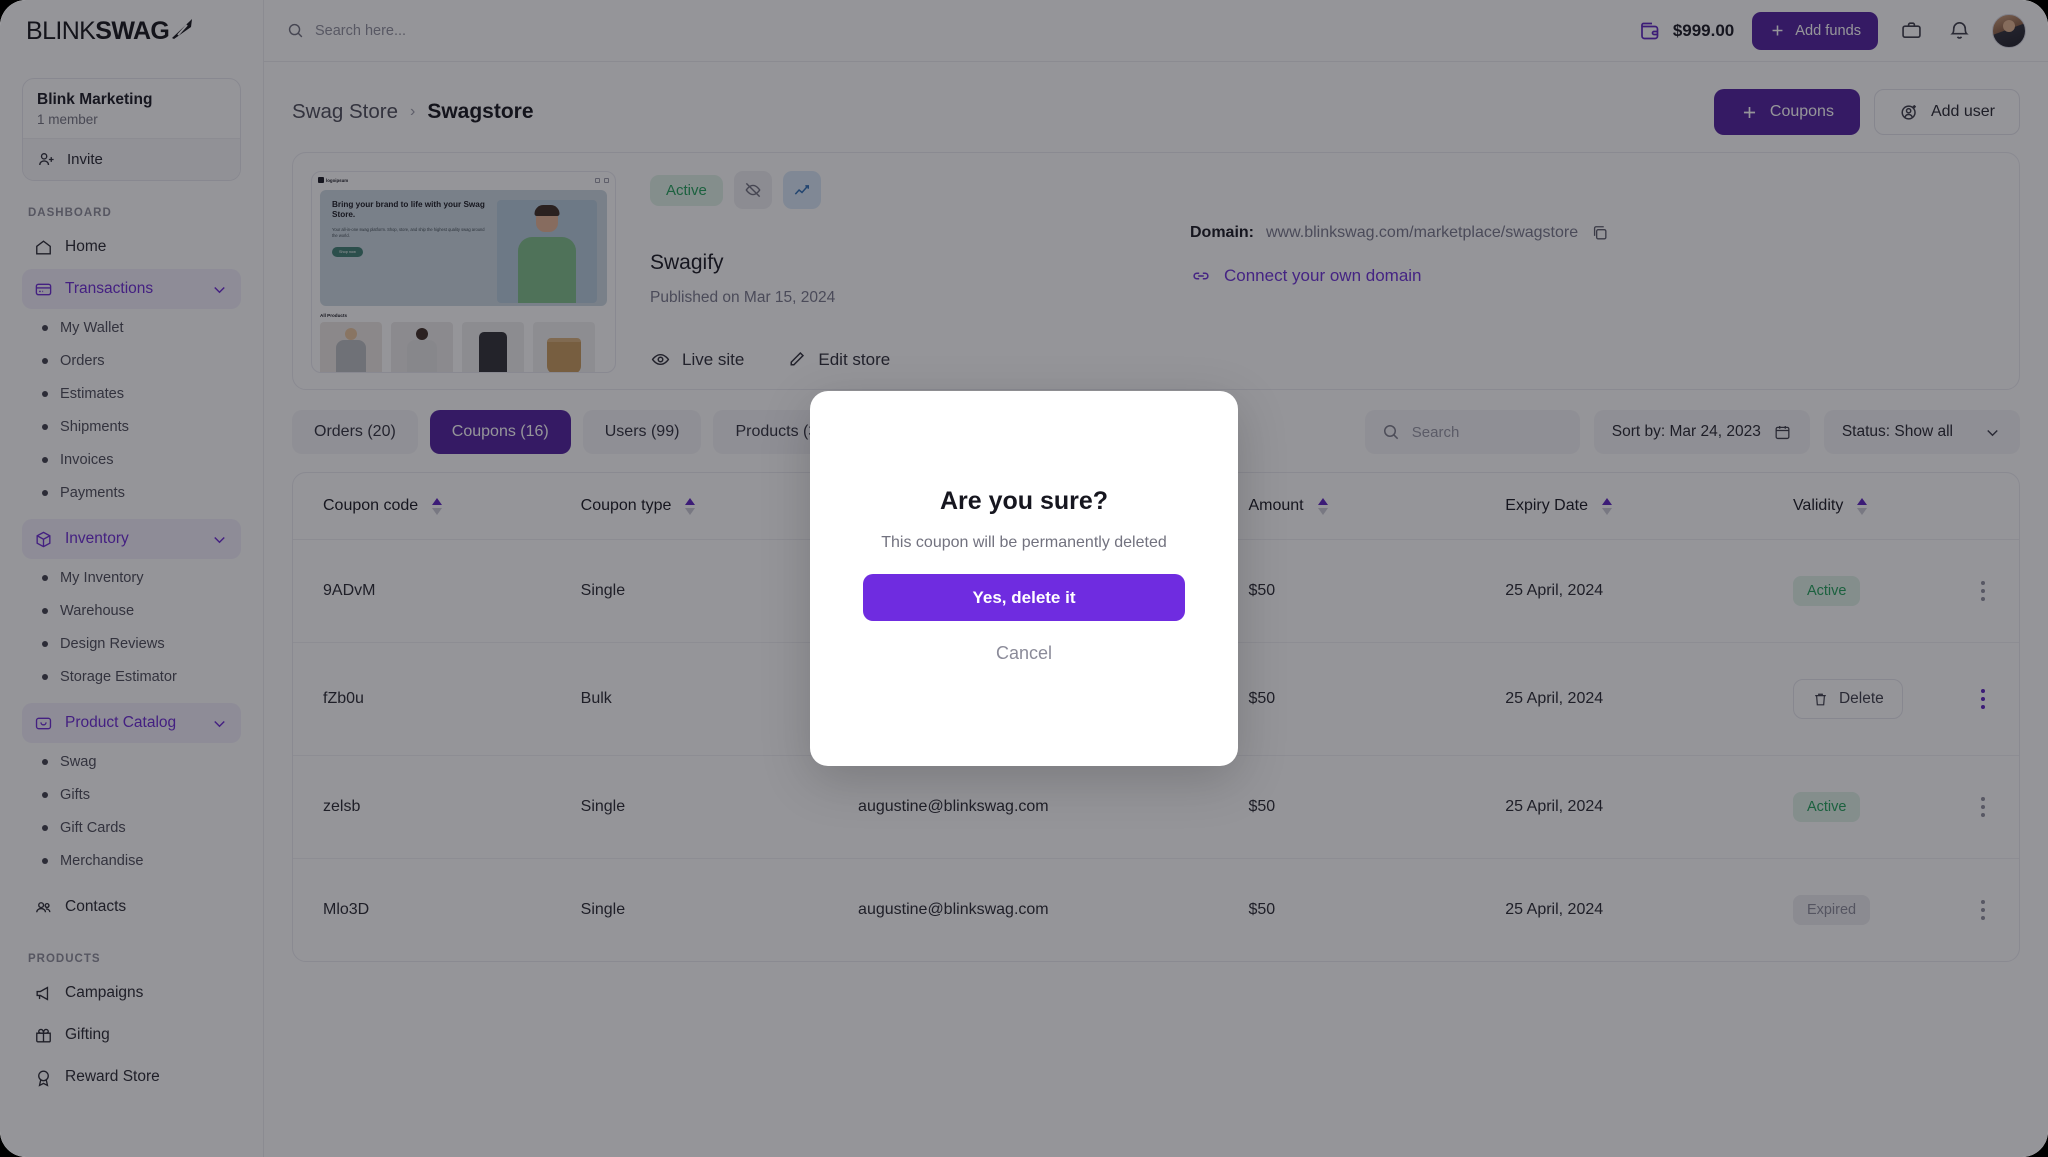 This screenshot has height=1157, width=2048. I want to click on cancel-button: Cancel, so click(1024, 653).